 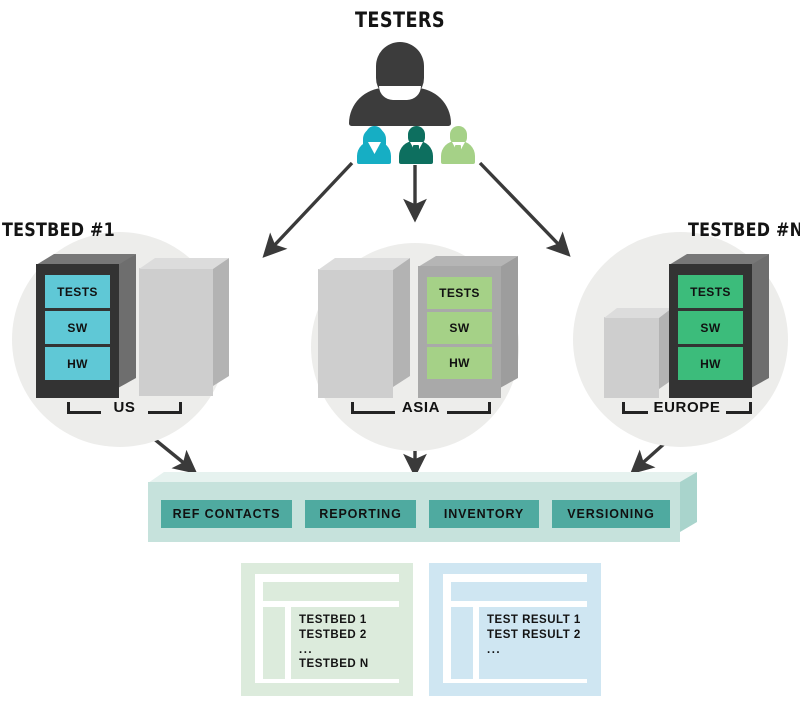 What do you see at coordinates (332, 591) in the screenshot?
I see `testbeds-panel-header-bar` at bounding box center [332, 591].